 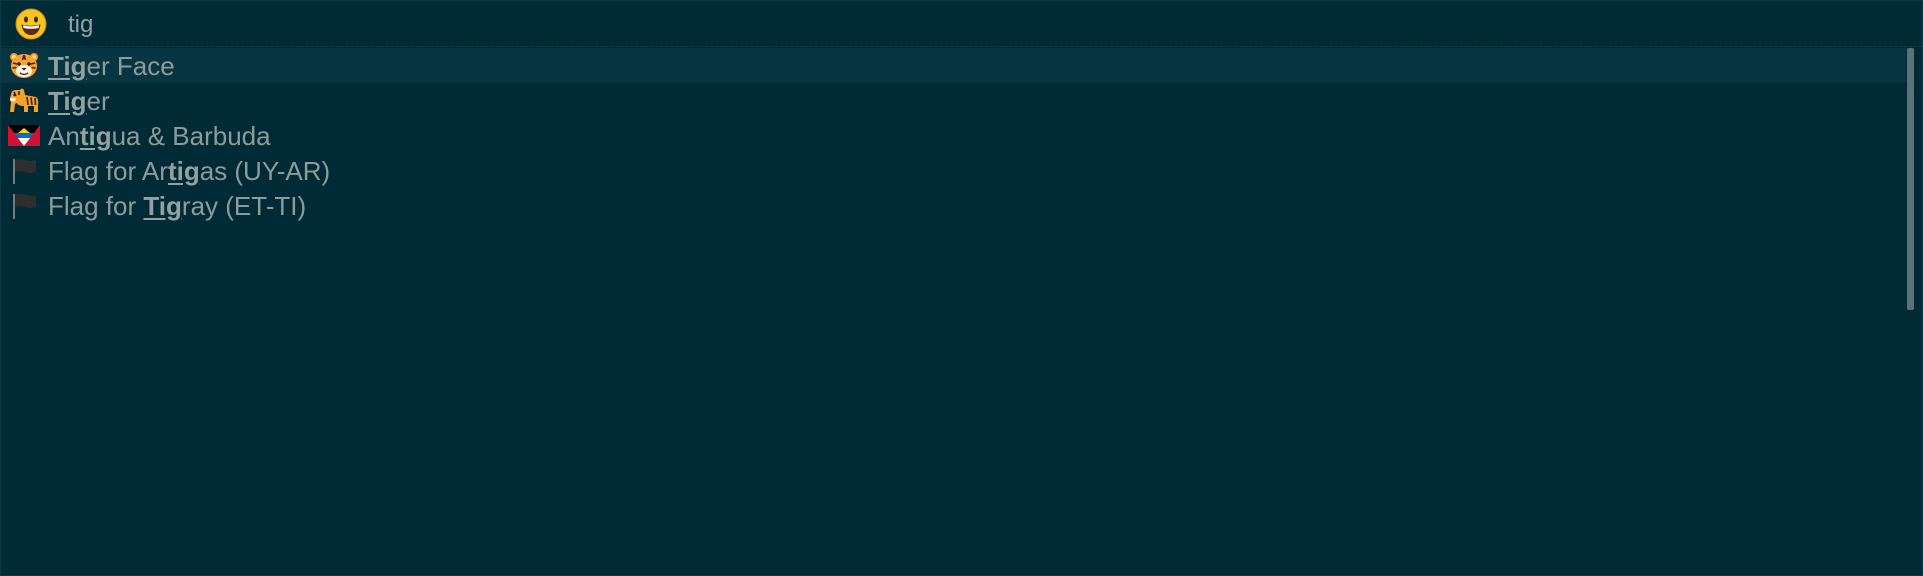 I want to click on result-item-tiger-face: Tiger Face, so click(x=953, y=65).